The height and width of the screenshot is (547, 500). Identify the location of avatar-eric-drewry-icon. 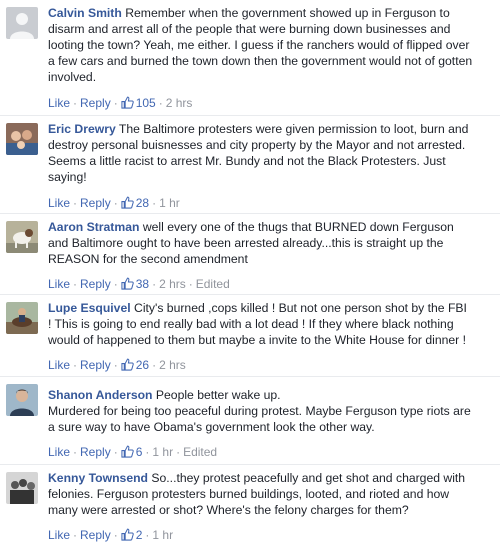
(22, 139).